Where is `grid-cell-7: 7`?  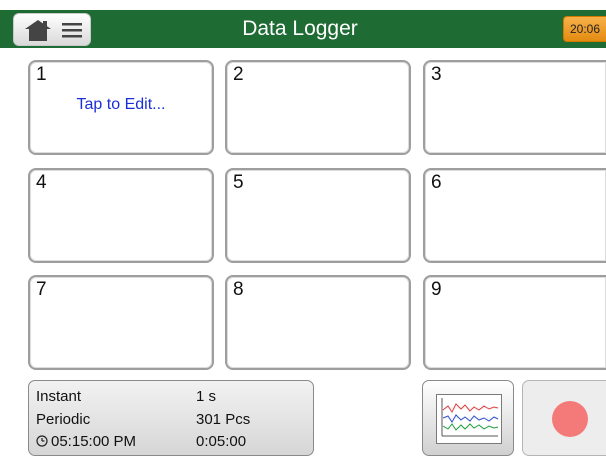 grid-cell-7: 7 is located at coordinates (121, 322).